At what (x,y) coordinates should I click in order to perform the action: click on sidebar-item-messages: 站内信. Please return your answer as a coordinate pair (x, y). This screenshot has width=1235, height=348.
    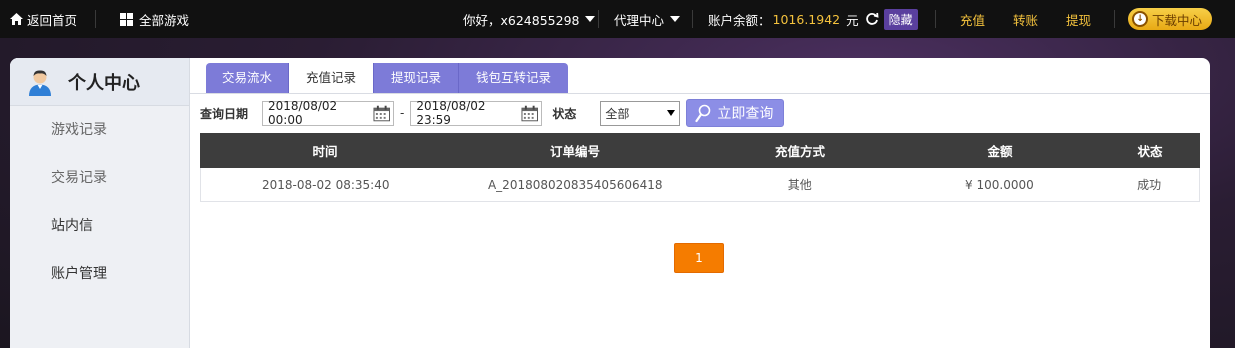
    Looking at the image, I should click on (99, 226).